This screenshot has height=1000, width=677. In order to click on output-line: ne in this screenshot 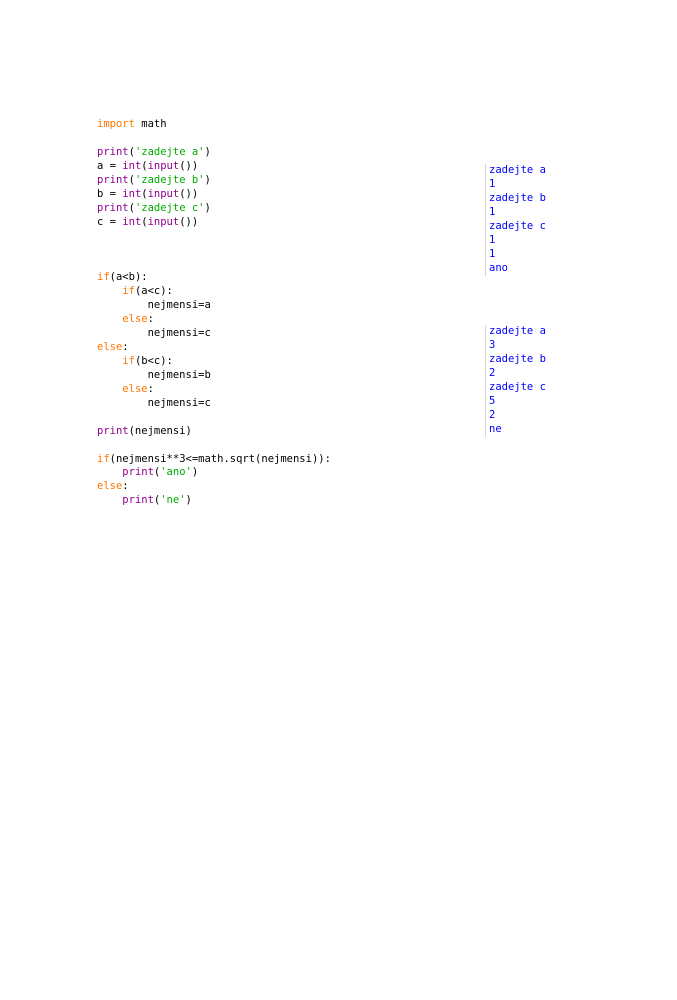, I will do `click(495, 428)`.